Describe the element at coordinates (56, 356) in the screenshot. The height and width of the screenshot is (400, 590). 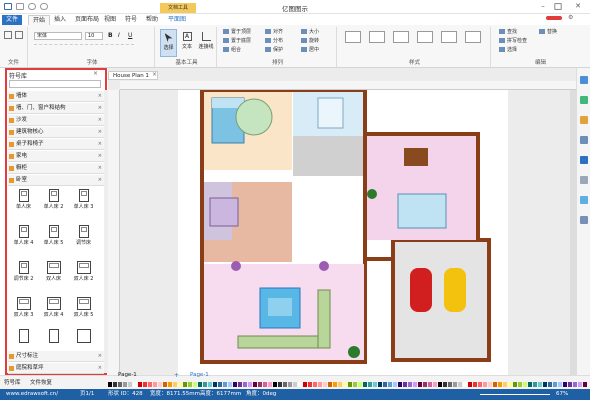
I see `category-dimensions: 尺寸标注 ×` at that location.